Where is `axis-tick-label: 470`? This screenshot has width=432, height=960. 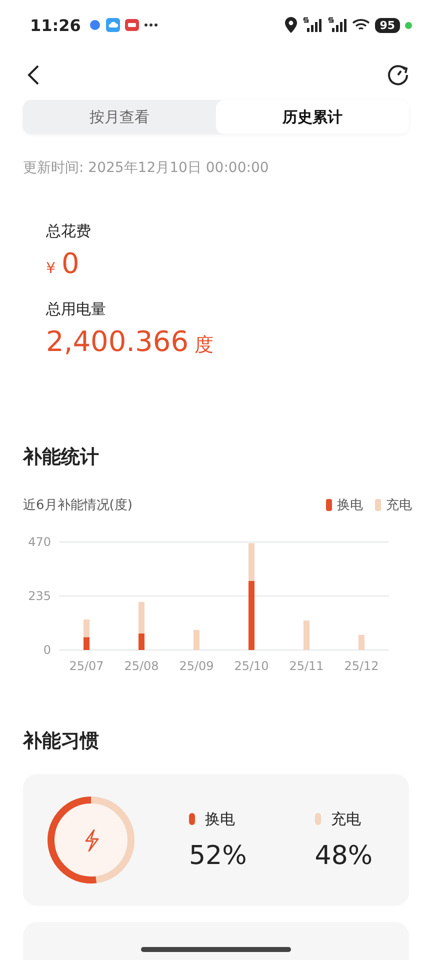
axis-tick-label: 470 is located at coordinates (39, 542).